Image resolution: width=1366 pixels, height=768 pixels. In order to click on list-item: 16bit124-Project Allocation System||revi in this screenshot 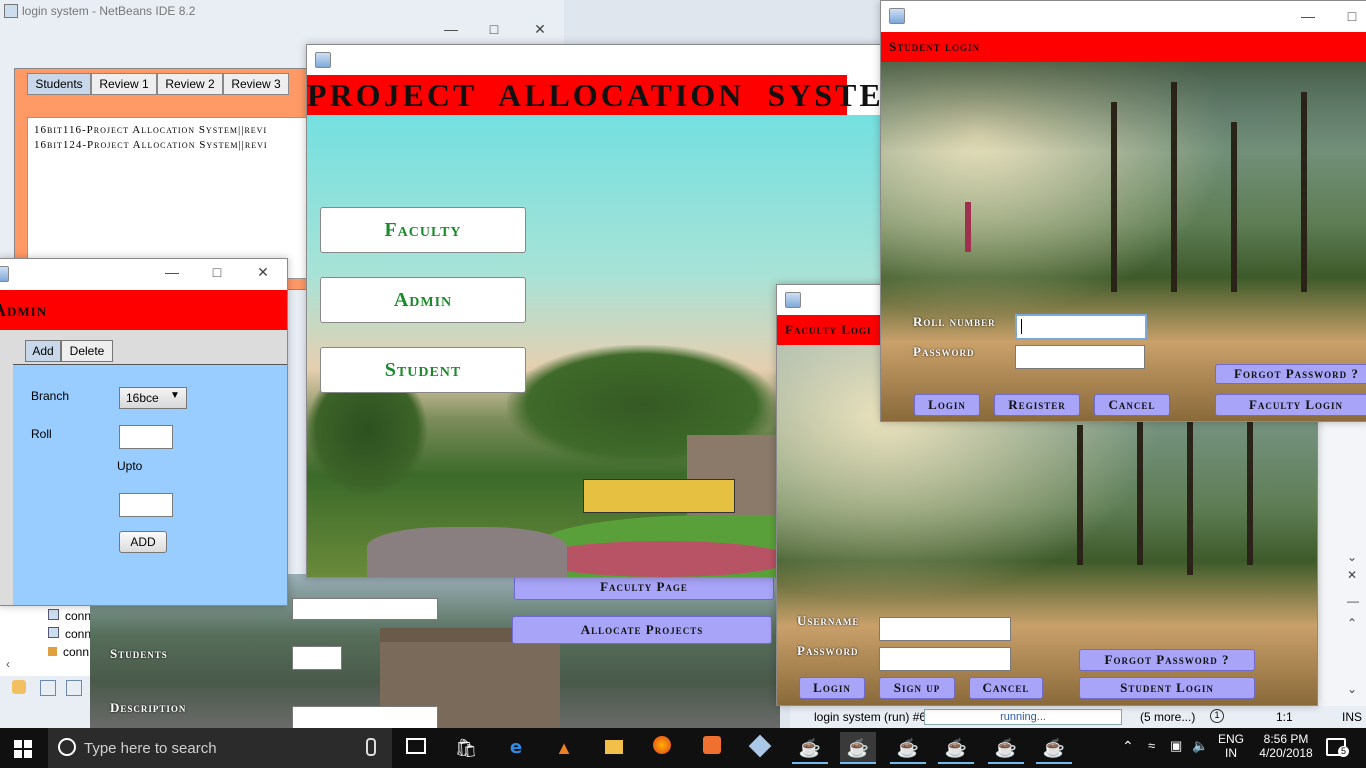, I will do `click(151, 145)`.